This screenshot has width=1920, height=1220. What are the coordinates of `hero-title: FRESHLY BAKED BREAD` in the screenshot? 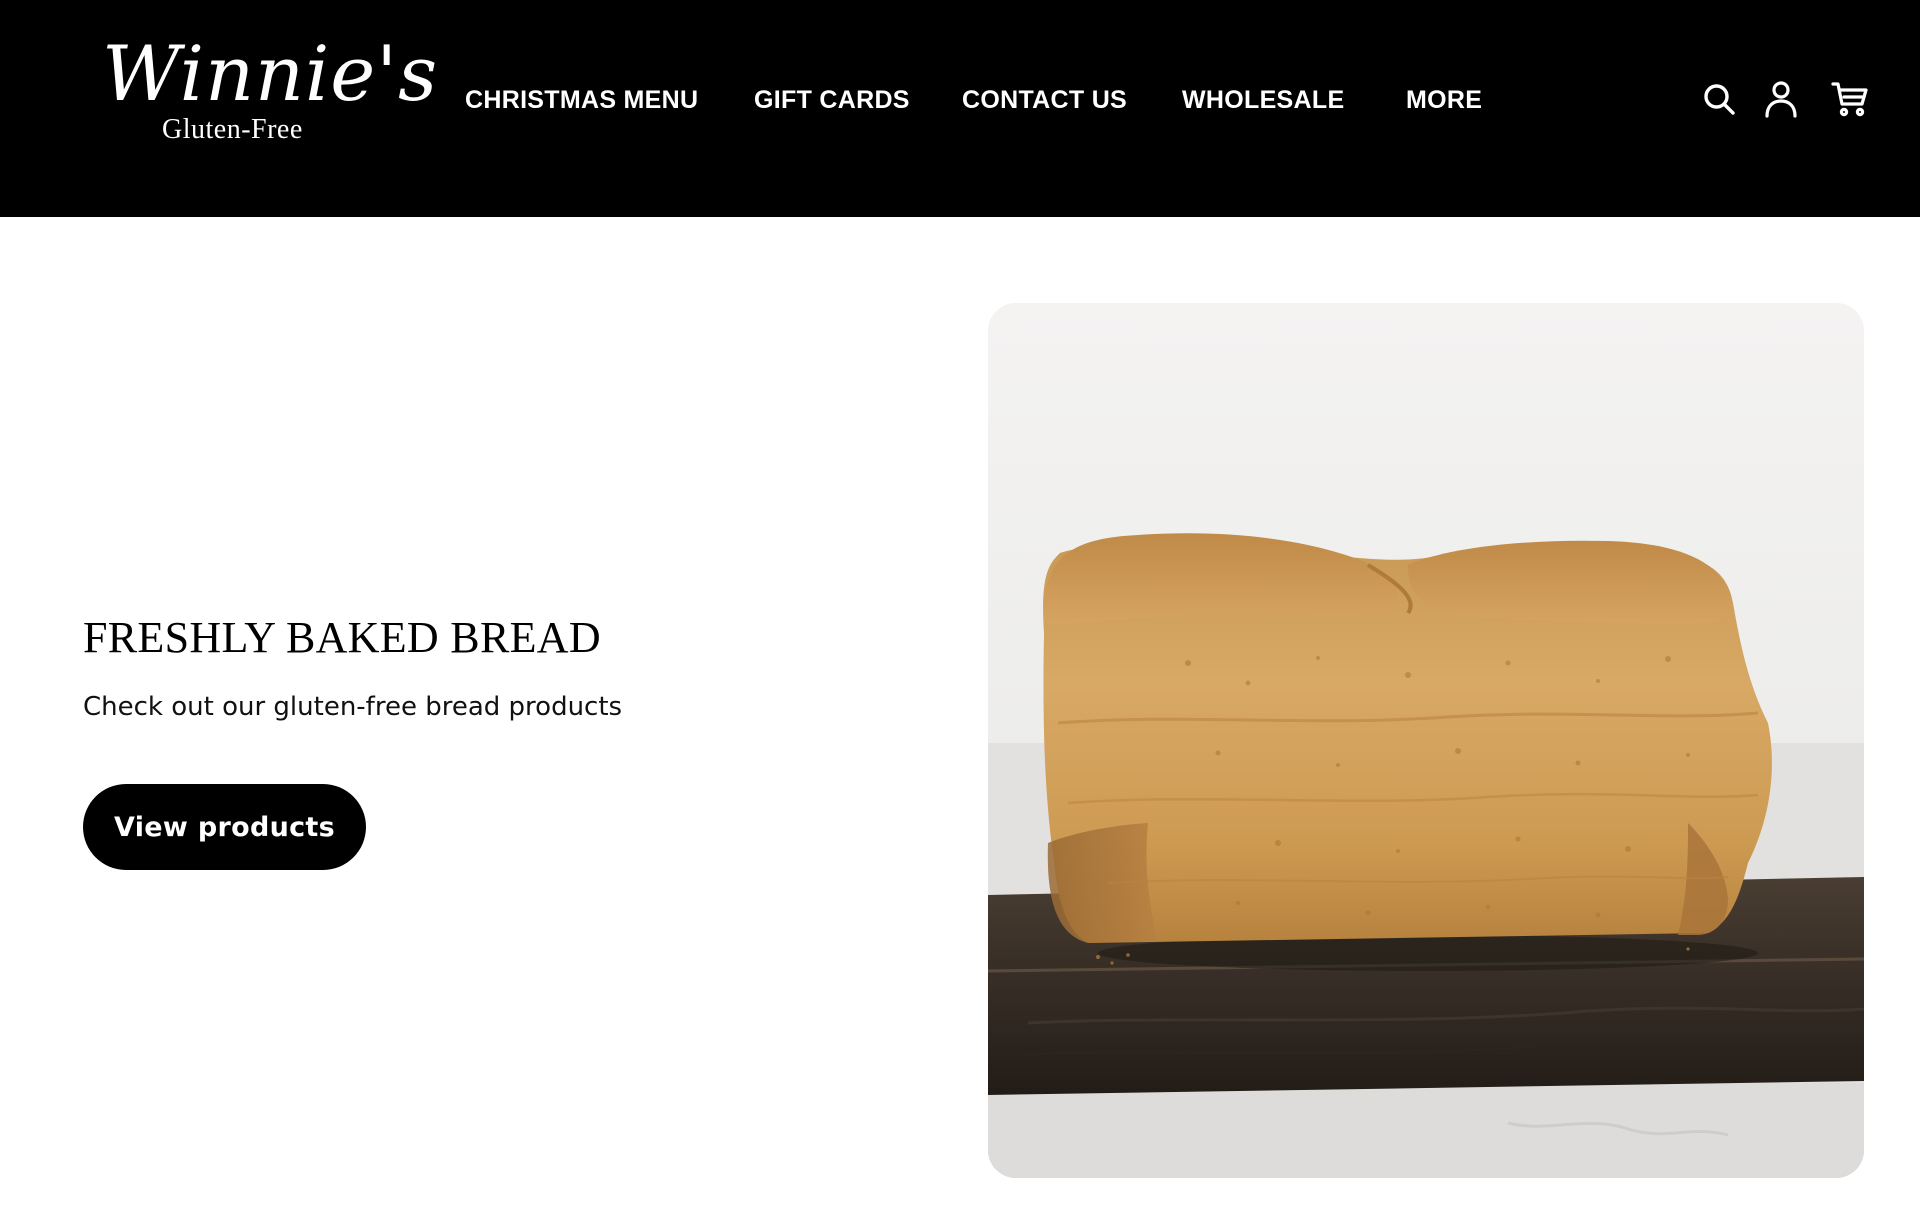 It's located at (342, 637).